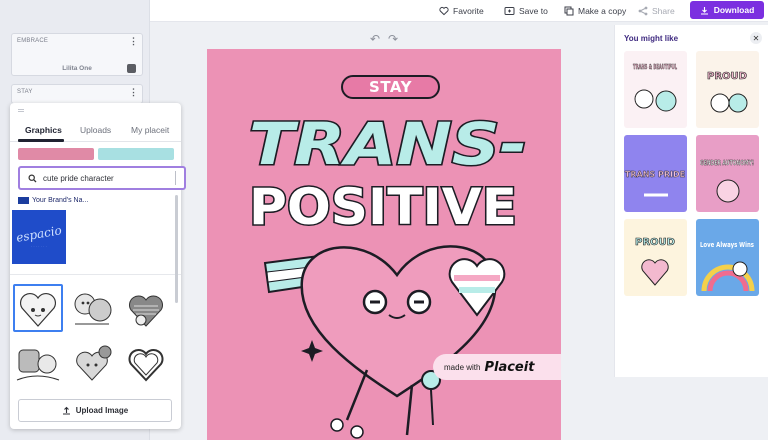 Image resolution: width=768 pixels, height=440 pixels. Describe the element at coordinates (651, 38) in the screenshot. I see `suggestions-title: You might like` at that location.